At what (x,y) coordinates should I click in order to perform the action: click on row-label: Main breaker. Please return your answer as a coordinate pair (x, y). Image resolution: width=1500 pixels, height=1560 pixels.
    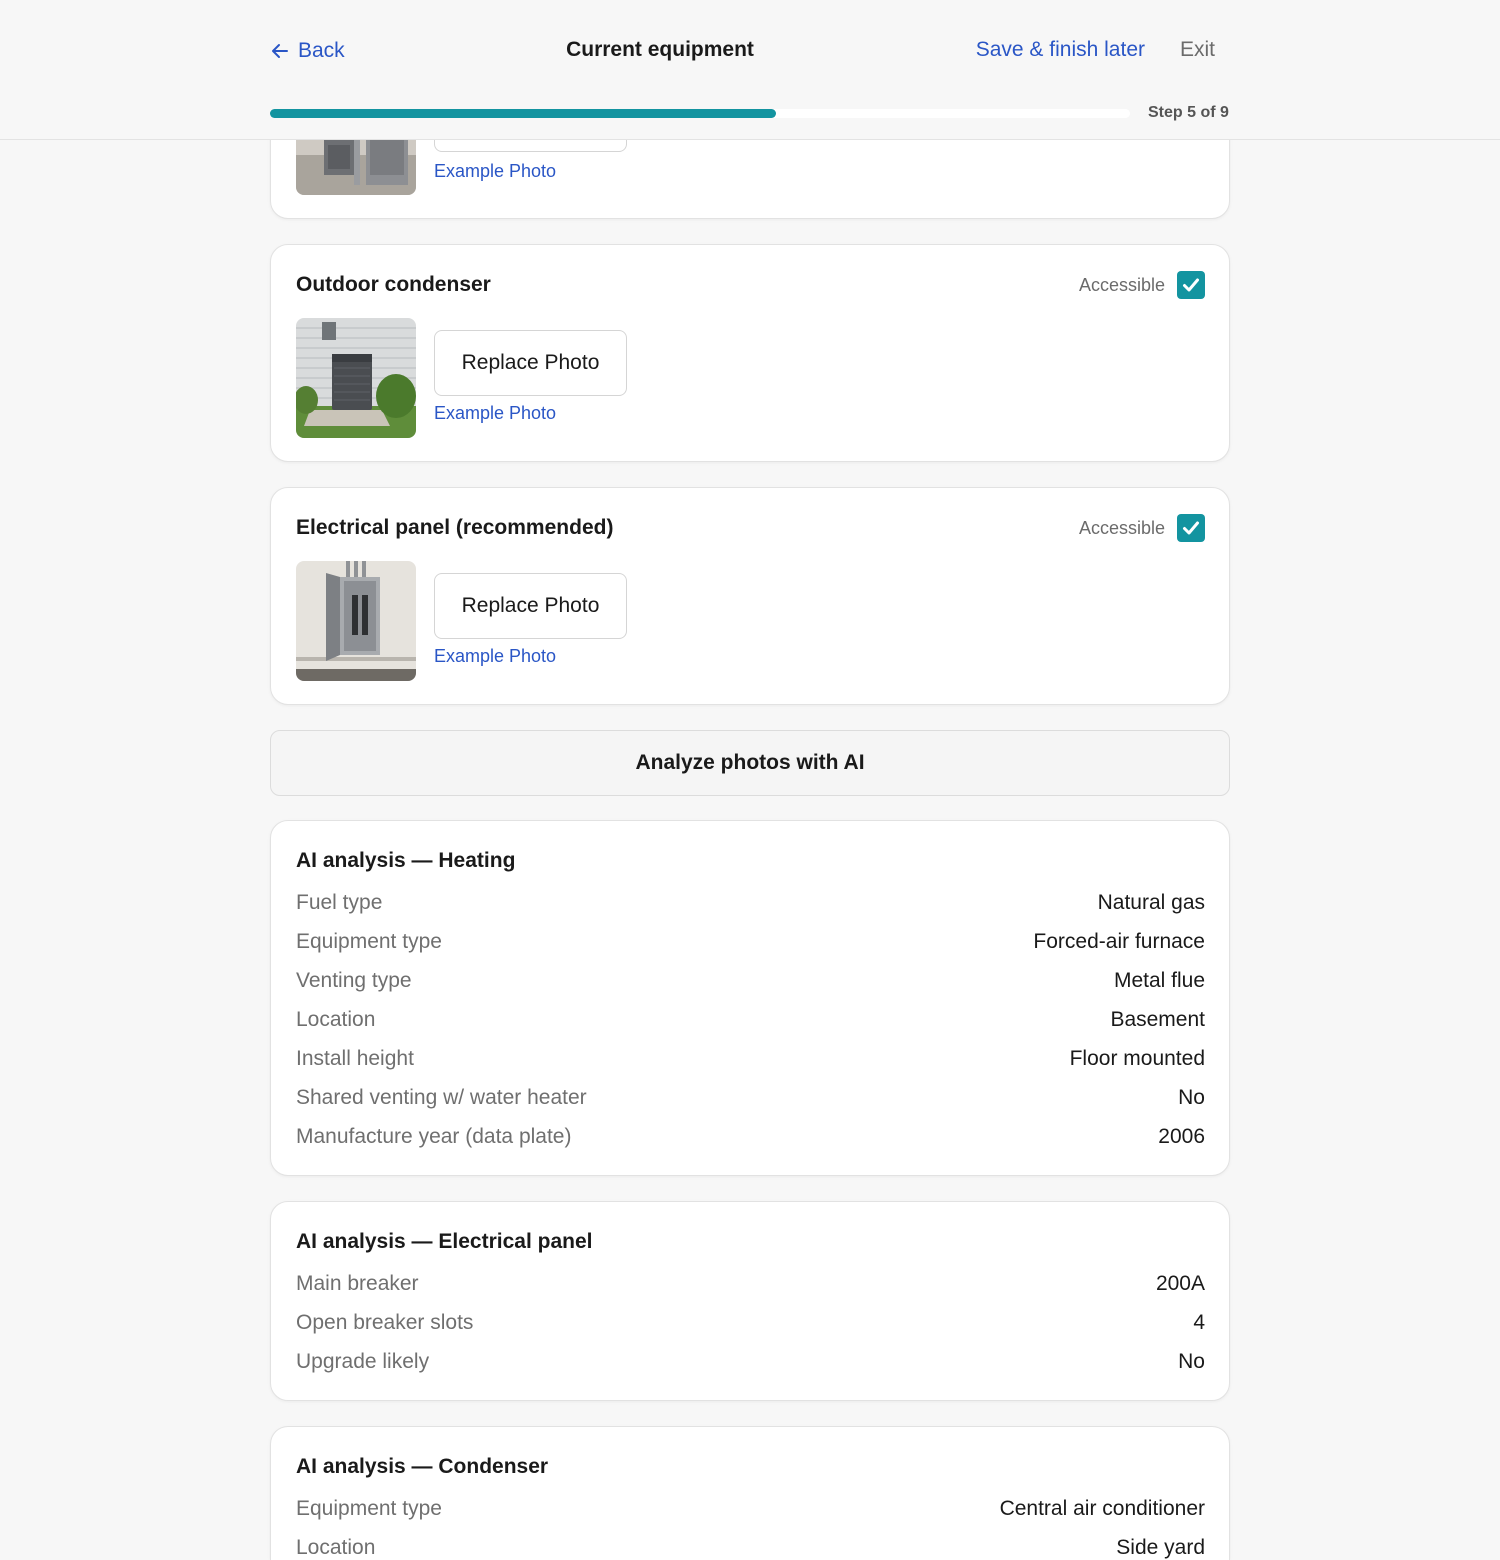
    Looking at the image, I should click on (357, 1283).